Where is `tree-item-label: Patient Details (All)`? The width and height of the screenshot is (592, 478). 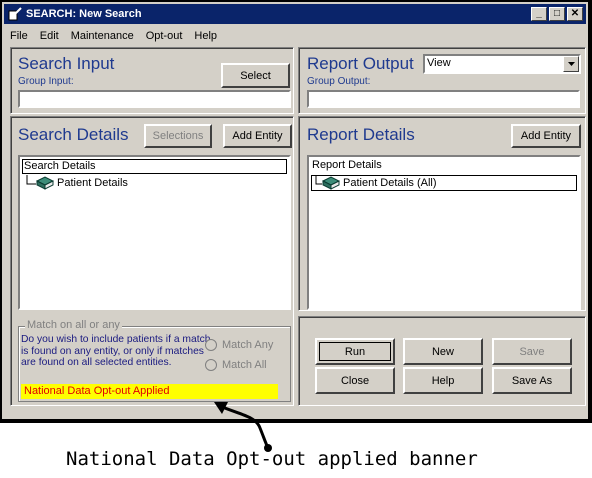
tree-item-label: Patient Details (All) is located at coordinates (390, 183).